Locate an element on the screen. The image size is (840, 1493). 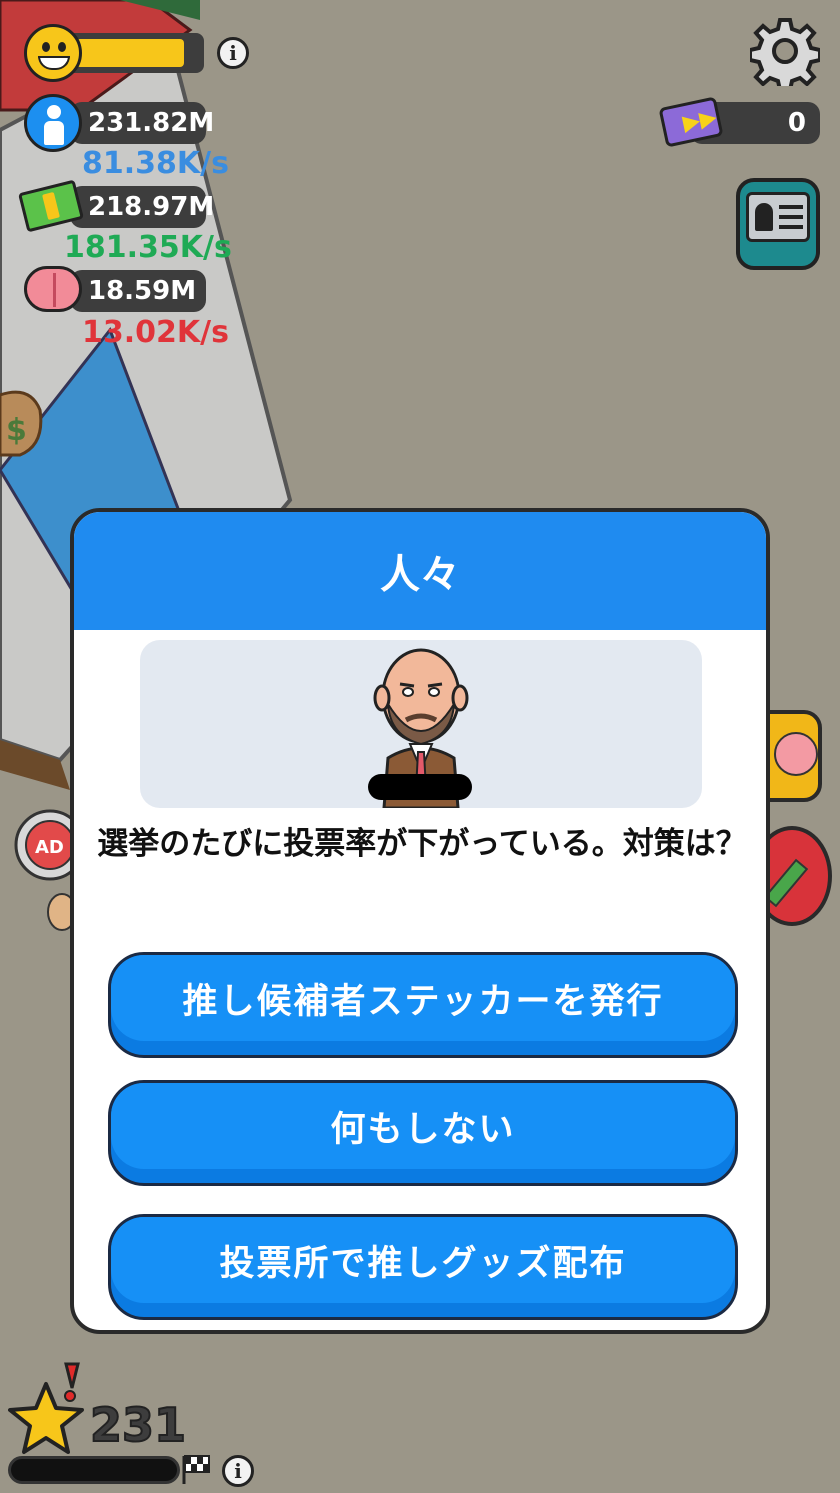
finish-flag-icon is located at coordinates (197, 1469).